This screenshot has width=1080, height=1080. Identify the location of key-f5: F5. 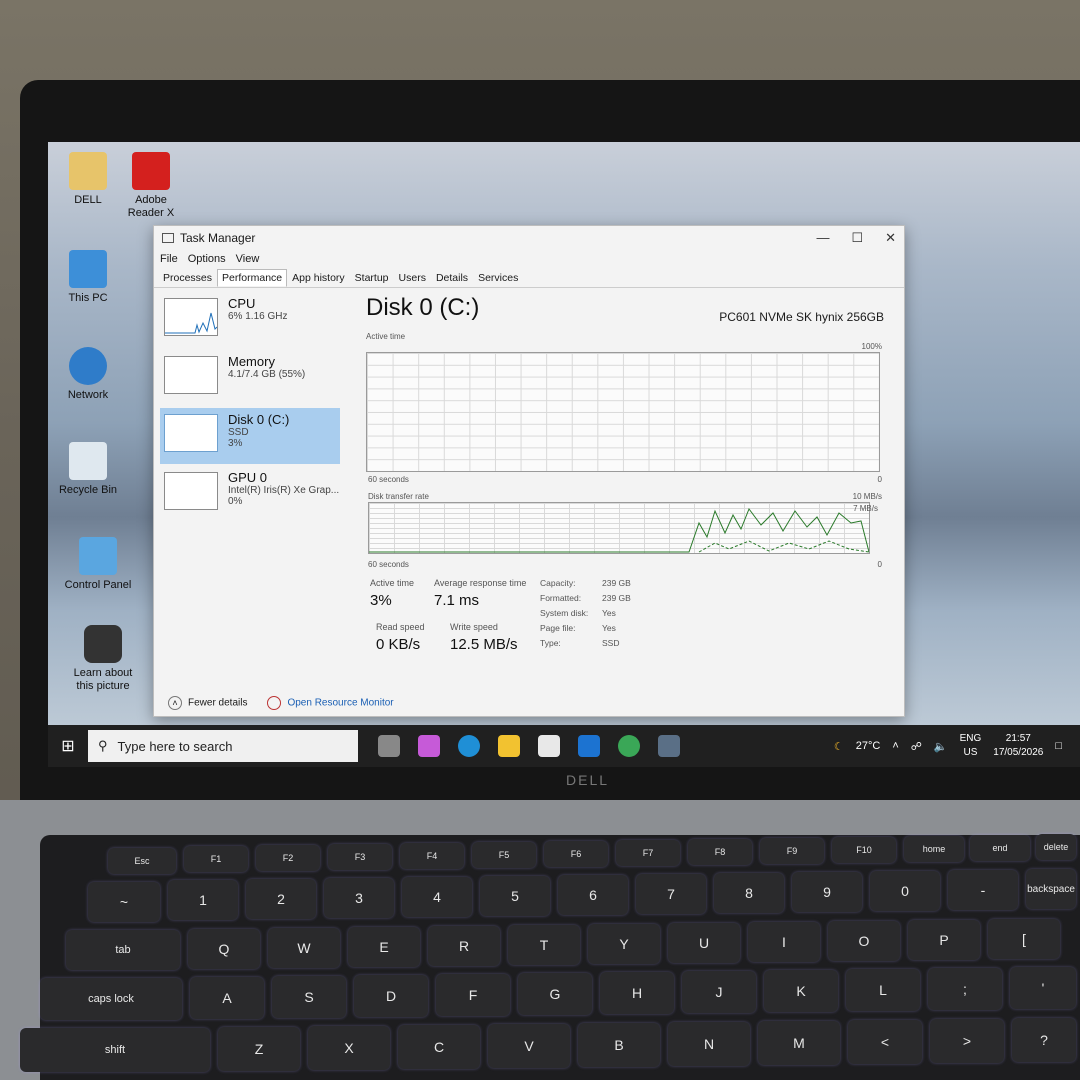
(504, 855).